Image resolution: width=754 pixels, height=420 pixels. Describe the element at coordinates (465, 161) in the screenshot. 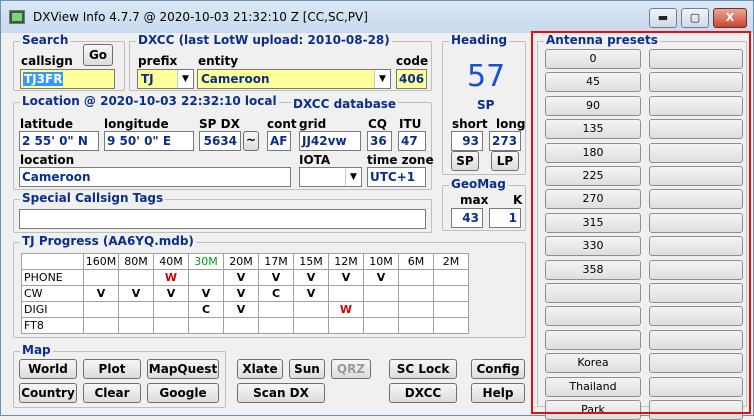

I see `sp-button: SP` at that location.